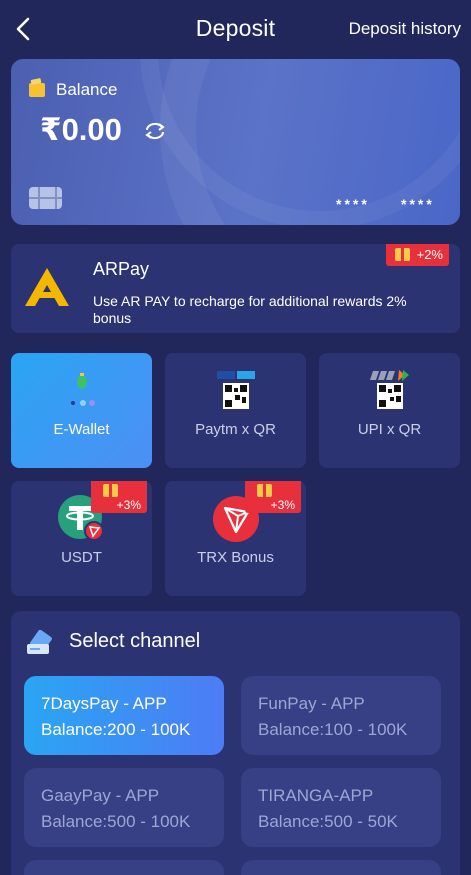  What do you see at coordinates (235, 389) in the screenshot?
I see `paytm-qr-icon` at bounding box center [235, 389].